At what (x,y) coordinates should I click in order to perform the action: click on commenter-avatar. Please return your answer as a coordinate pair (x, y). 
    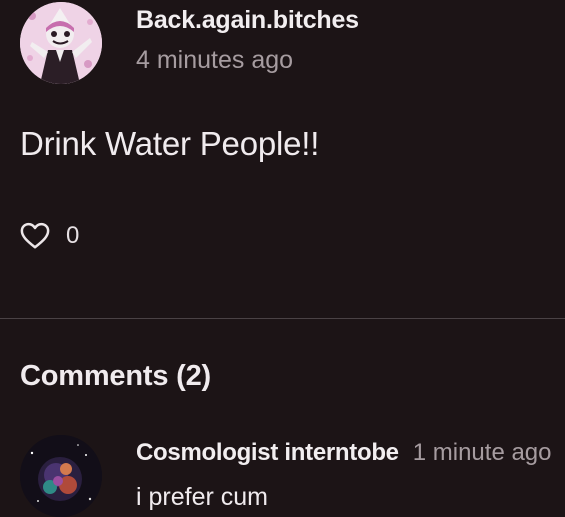
    Looking at the image, I should click on (61, 476).